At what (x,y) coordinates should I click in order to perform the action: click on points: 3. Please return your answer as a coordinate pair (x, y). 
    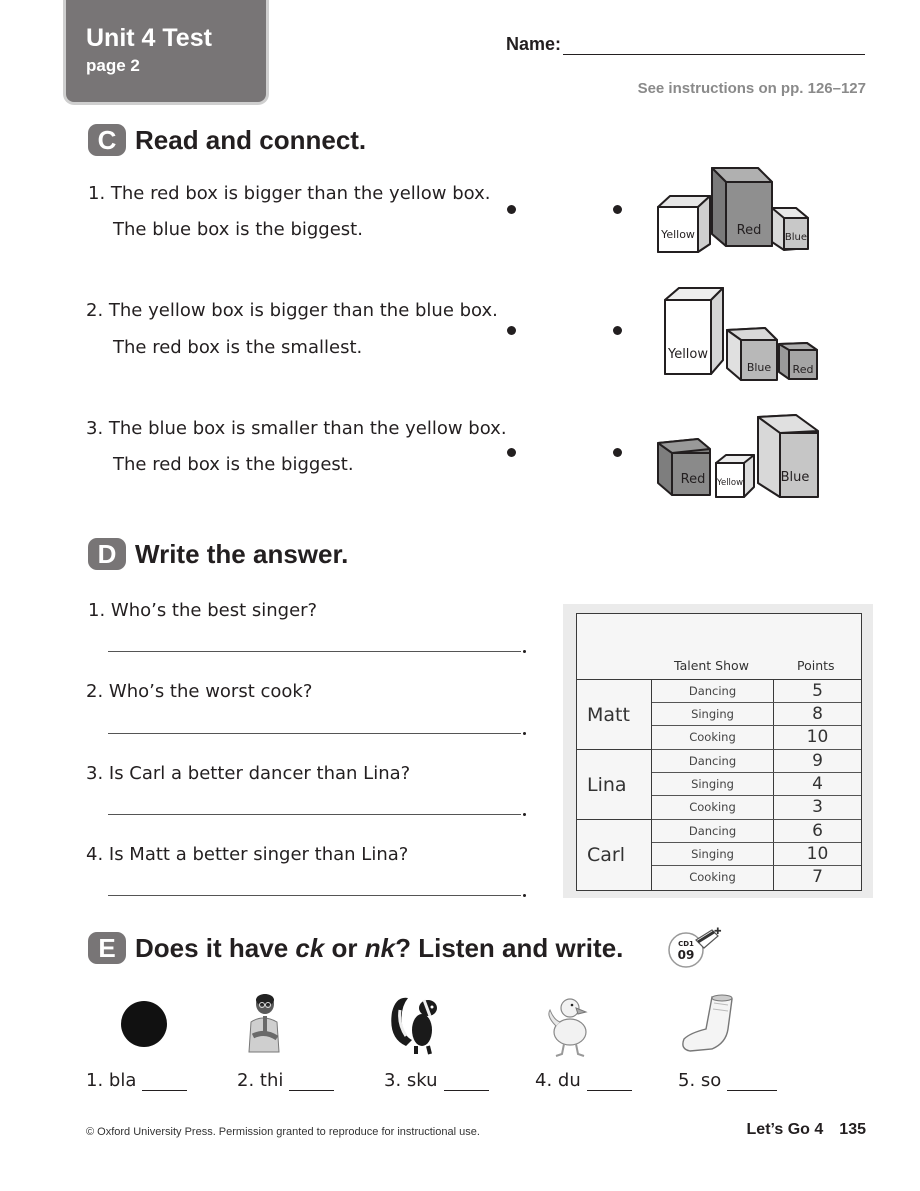
    Looking at the image, I should click on (817, 807).